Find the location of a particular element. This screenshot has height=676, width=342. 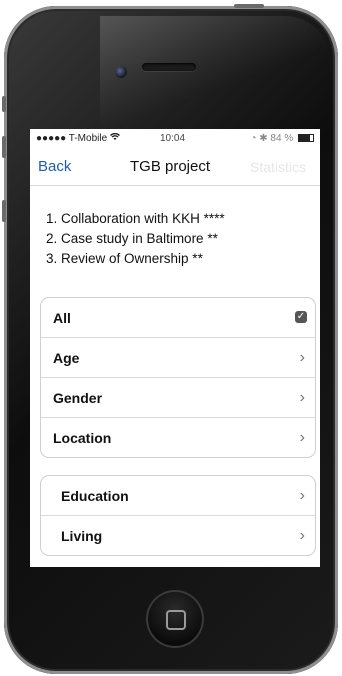

mute-switch is located at coordinates (4, 104).